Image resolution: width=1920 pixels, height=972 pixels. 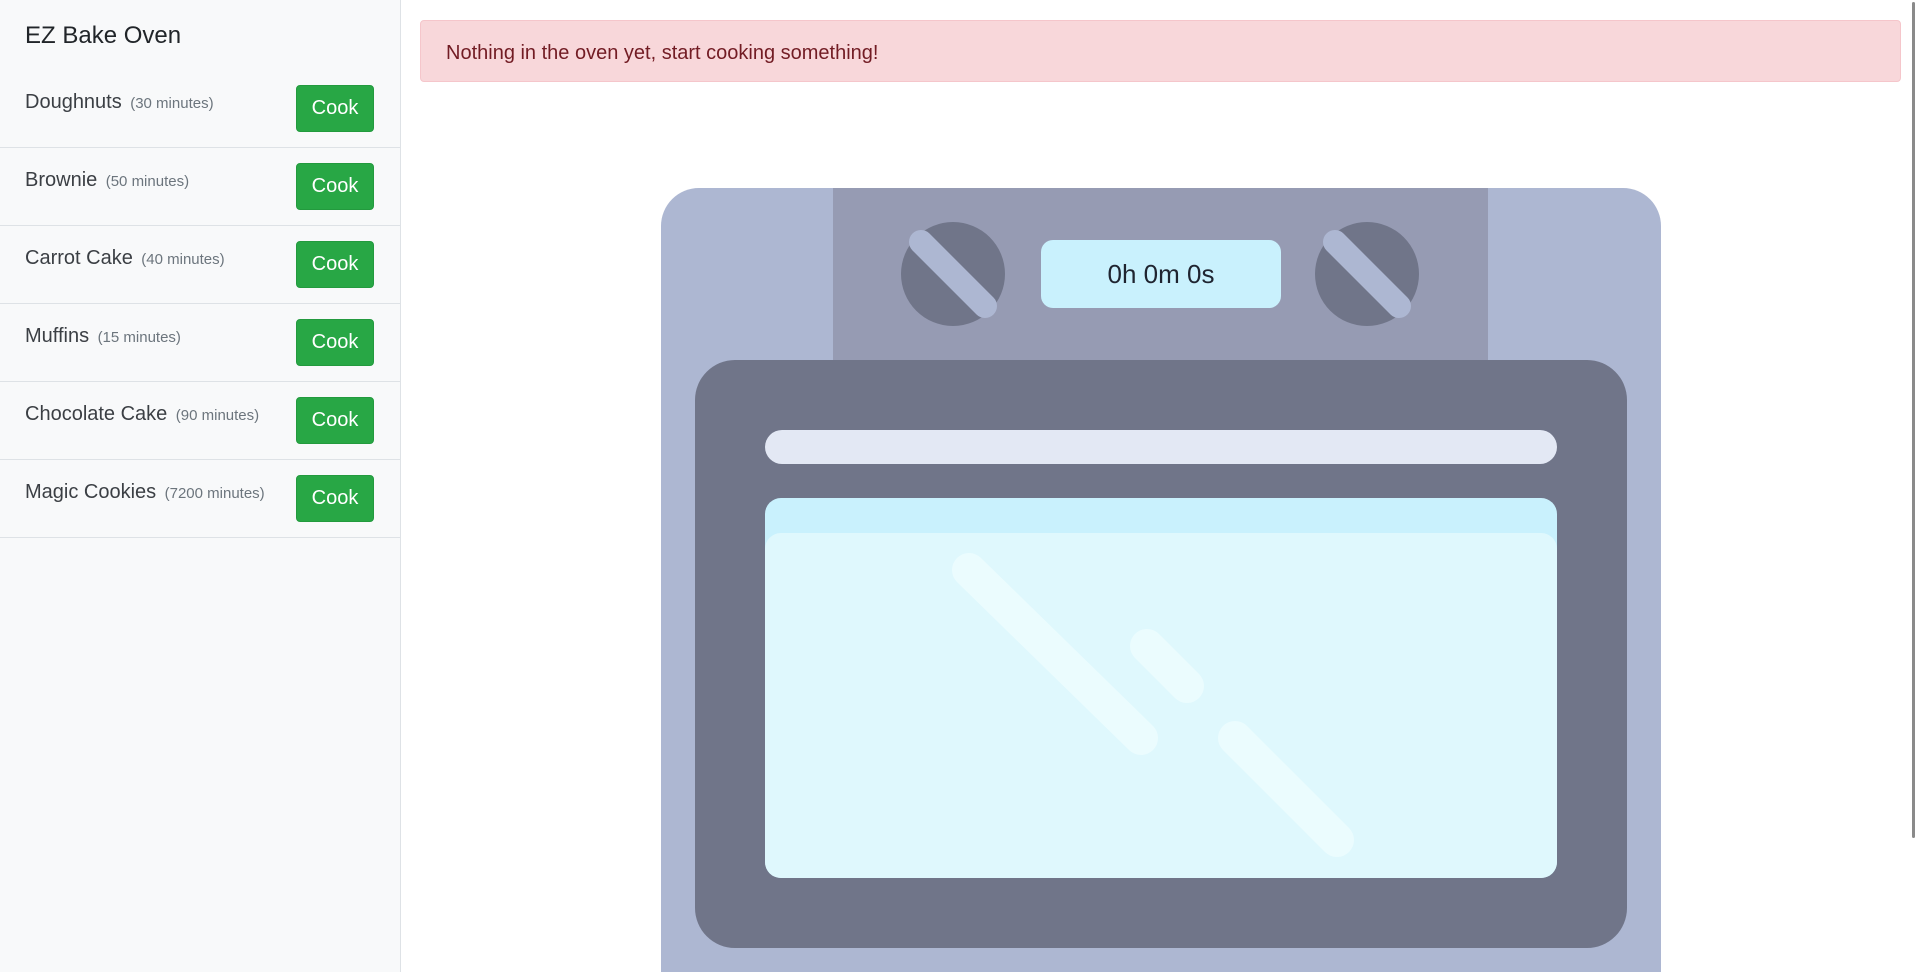 I want to click on timer-display: 0h 0m 0s, so click(x=1161, y=274).